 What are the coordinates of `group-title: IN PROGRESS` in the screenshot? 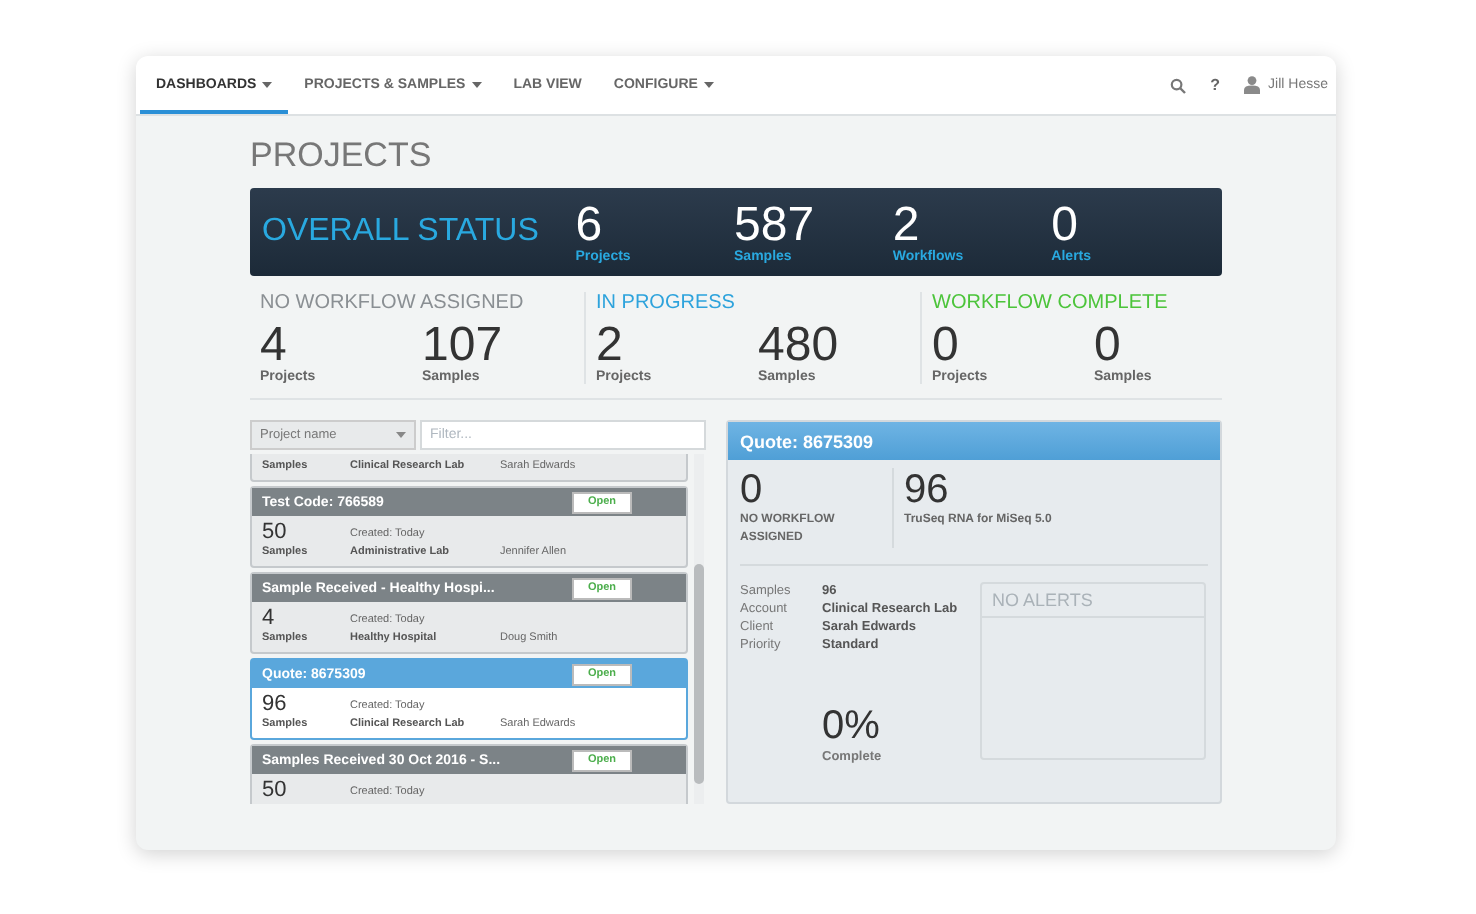 It's located at (666, 303).